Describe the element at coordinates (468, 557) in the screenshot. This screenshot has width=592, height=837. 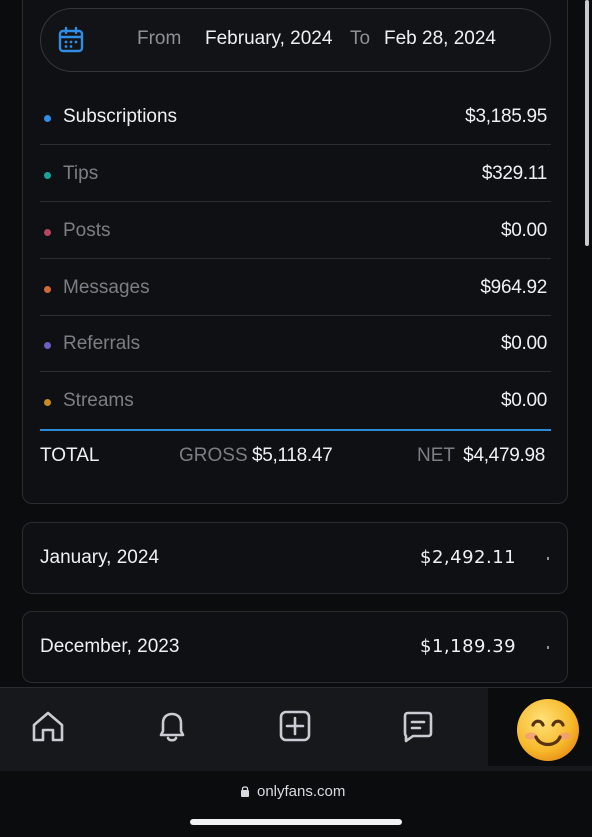
I see `month-amount: $2,492.11` at that location.